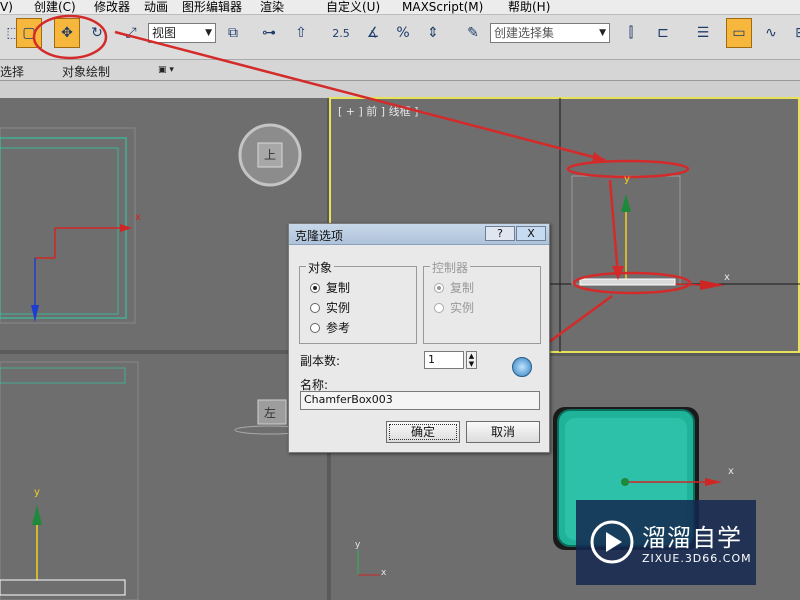 This screenshot has width=800, height=600. Describe the element at coordinates (419, 234) in the screenshot. I see `dialog-title-bar: 克隆选项 ? X` at that location.